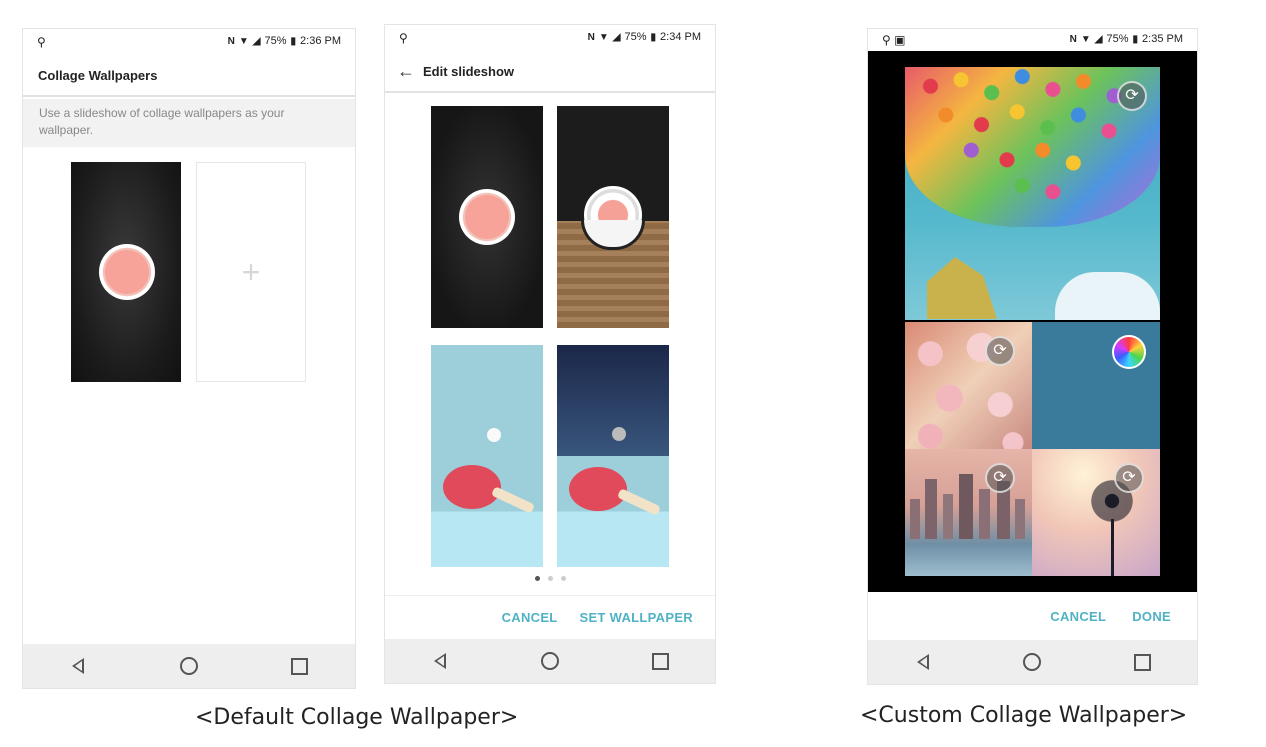 The height and width of the screenshot is (747, 1266). I want to click on add-wallpaper-slot: +, so click(251, 272).